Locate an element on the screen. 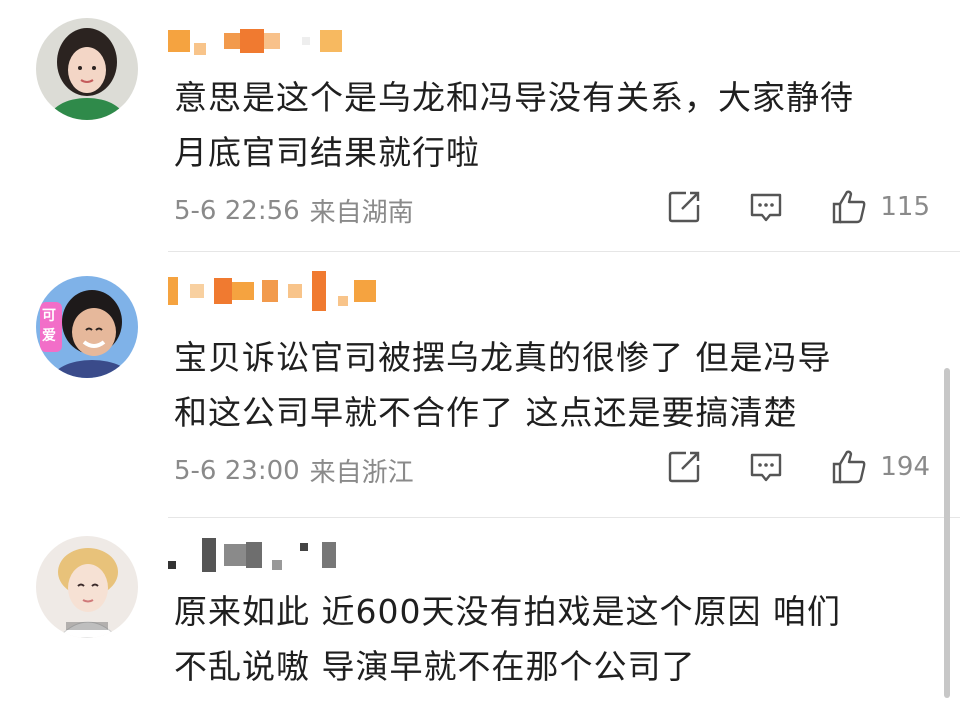 This screenshot has height=706, width=960. comment-location: 来自湖南 is located at coordinates (361, 213).